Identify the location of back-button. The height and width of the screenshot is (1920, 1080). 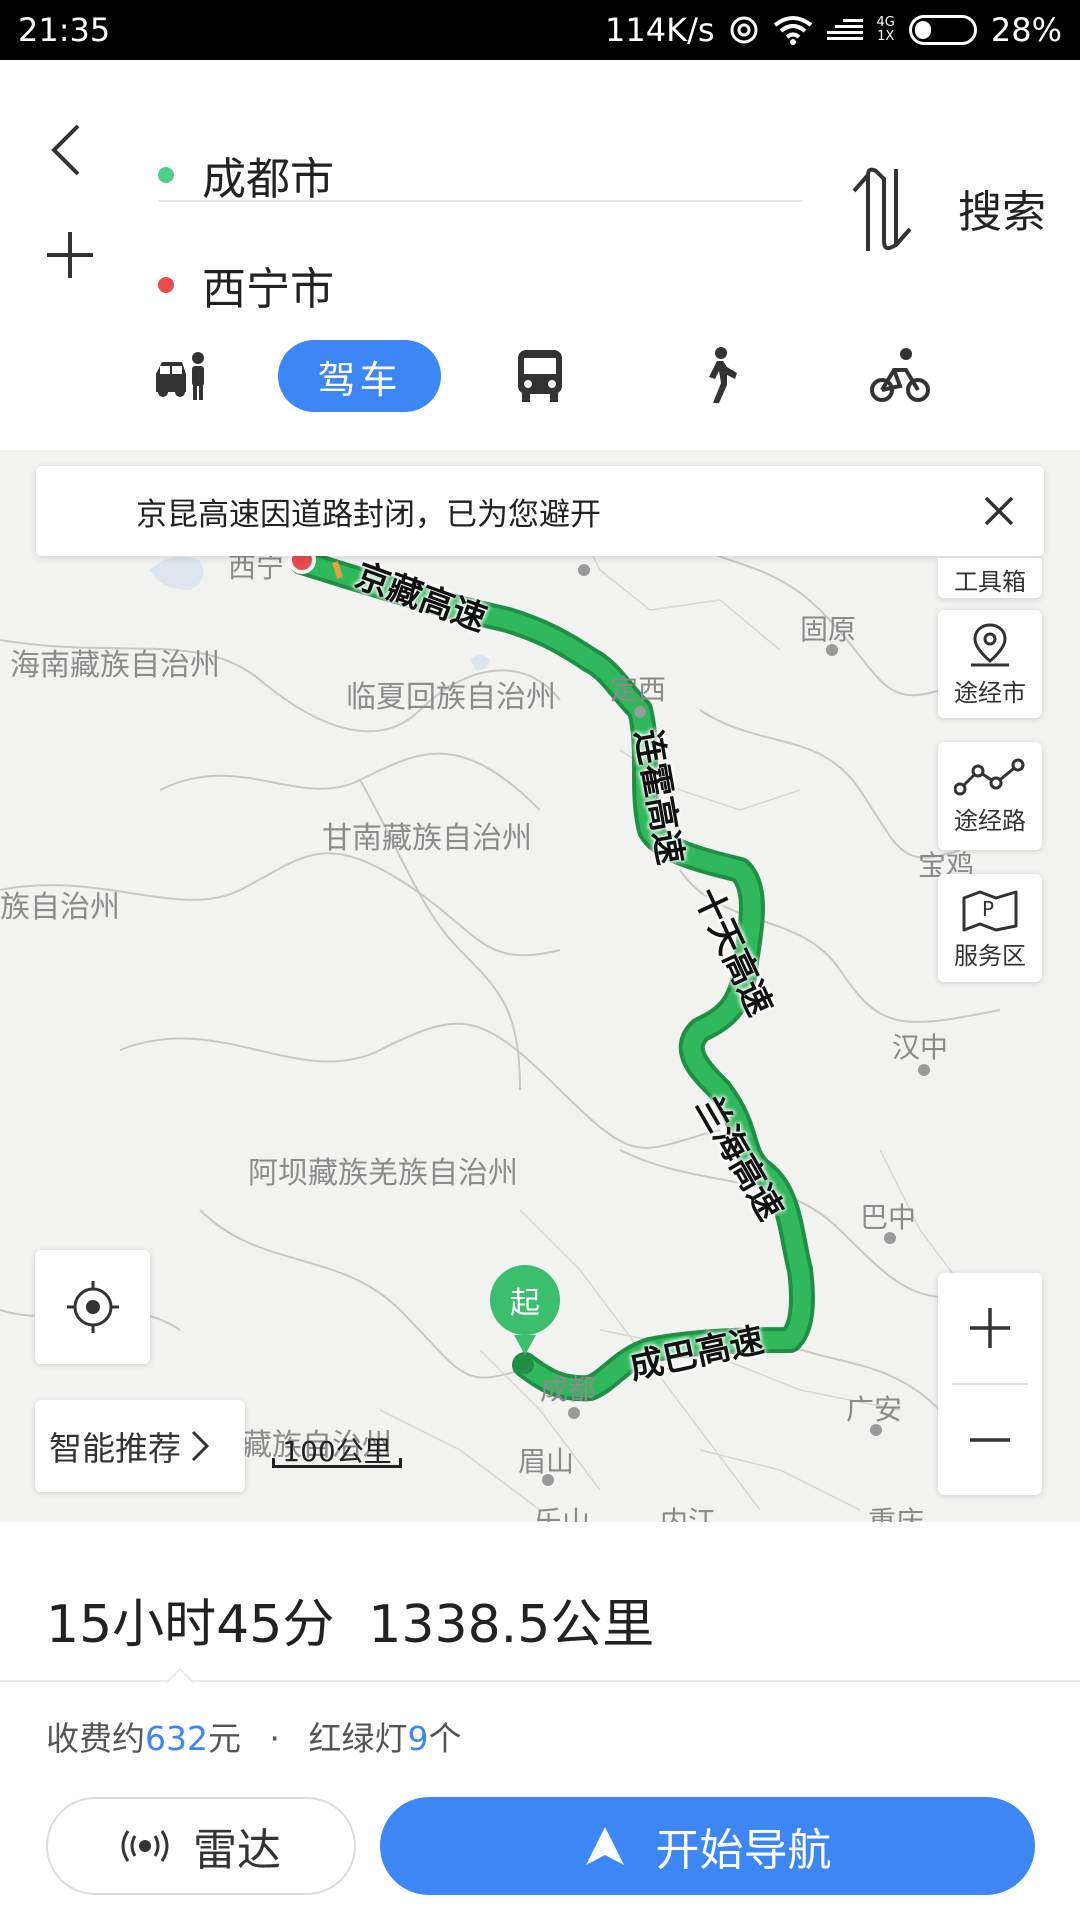
(65, 150).